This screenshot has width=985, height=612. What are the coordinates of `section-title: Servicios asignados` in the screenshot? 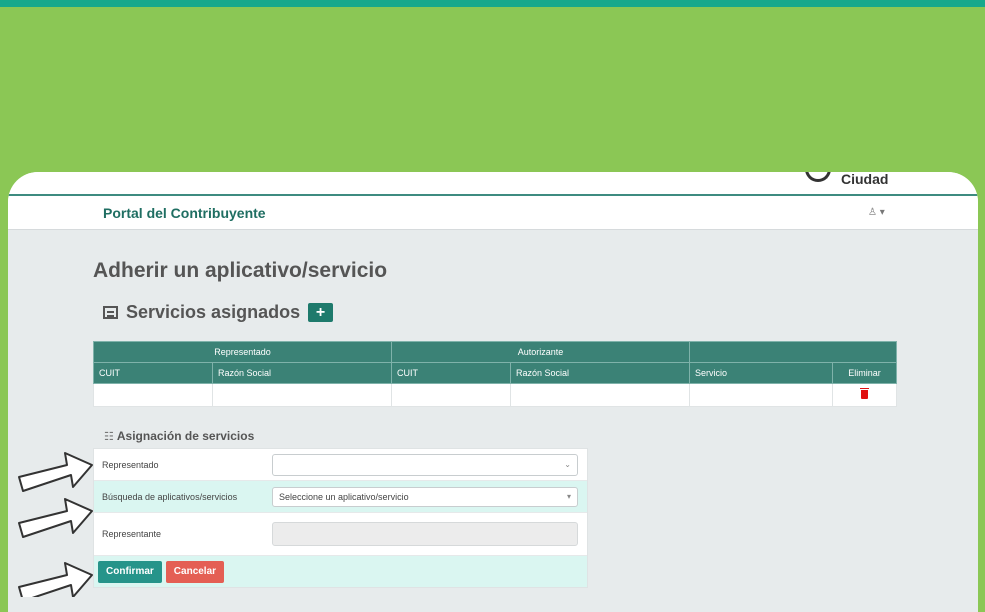 It's located at (213, 312).